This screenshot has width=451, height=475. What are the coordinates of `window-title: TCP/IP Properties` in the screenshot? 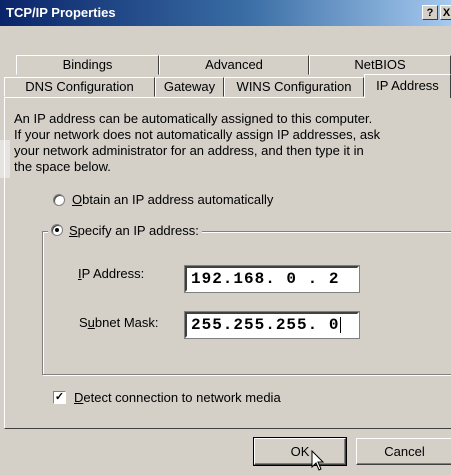 It's located at (61, 12).